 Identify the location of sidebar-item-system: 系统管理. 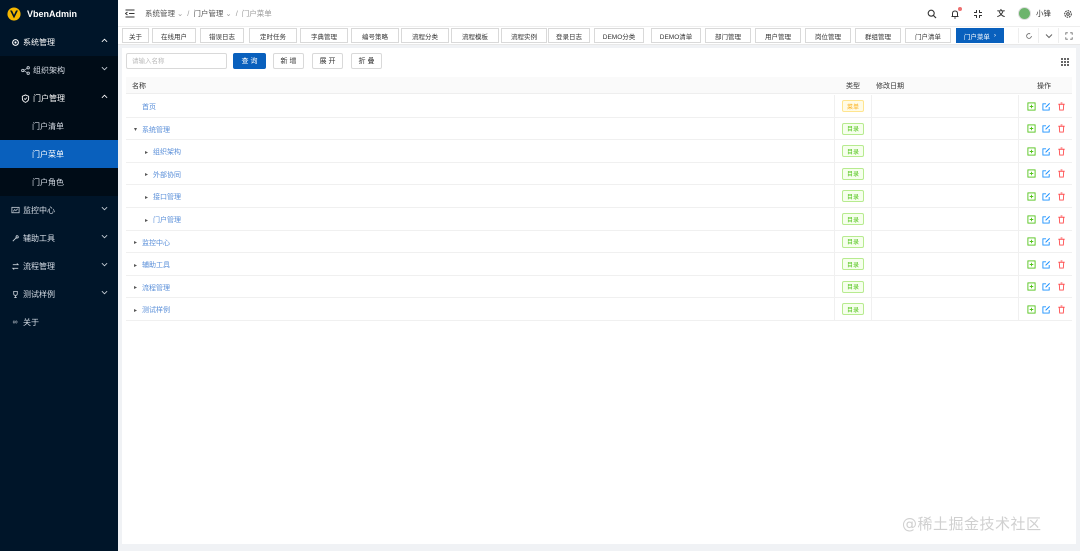
(59, 42).